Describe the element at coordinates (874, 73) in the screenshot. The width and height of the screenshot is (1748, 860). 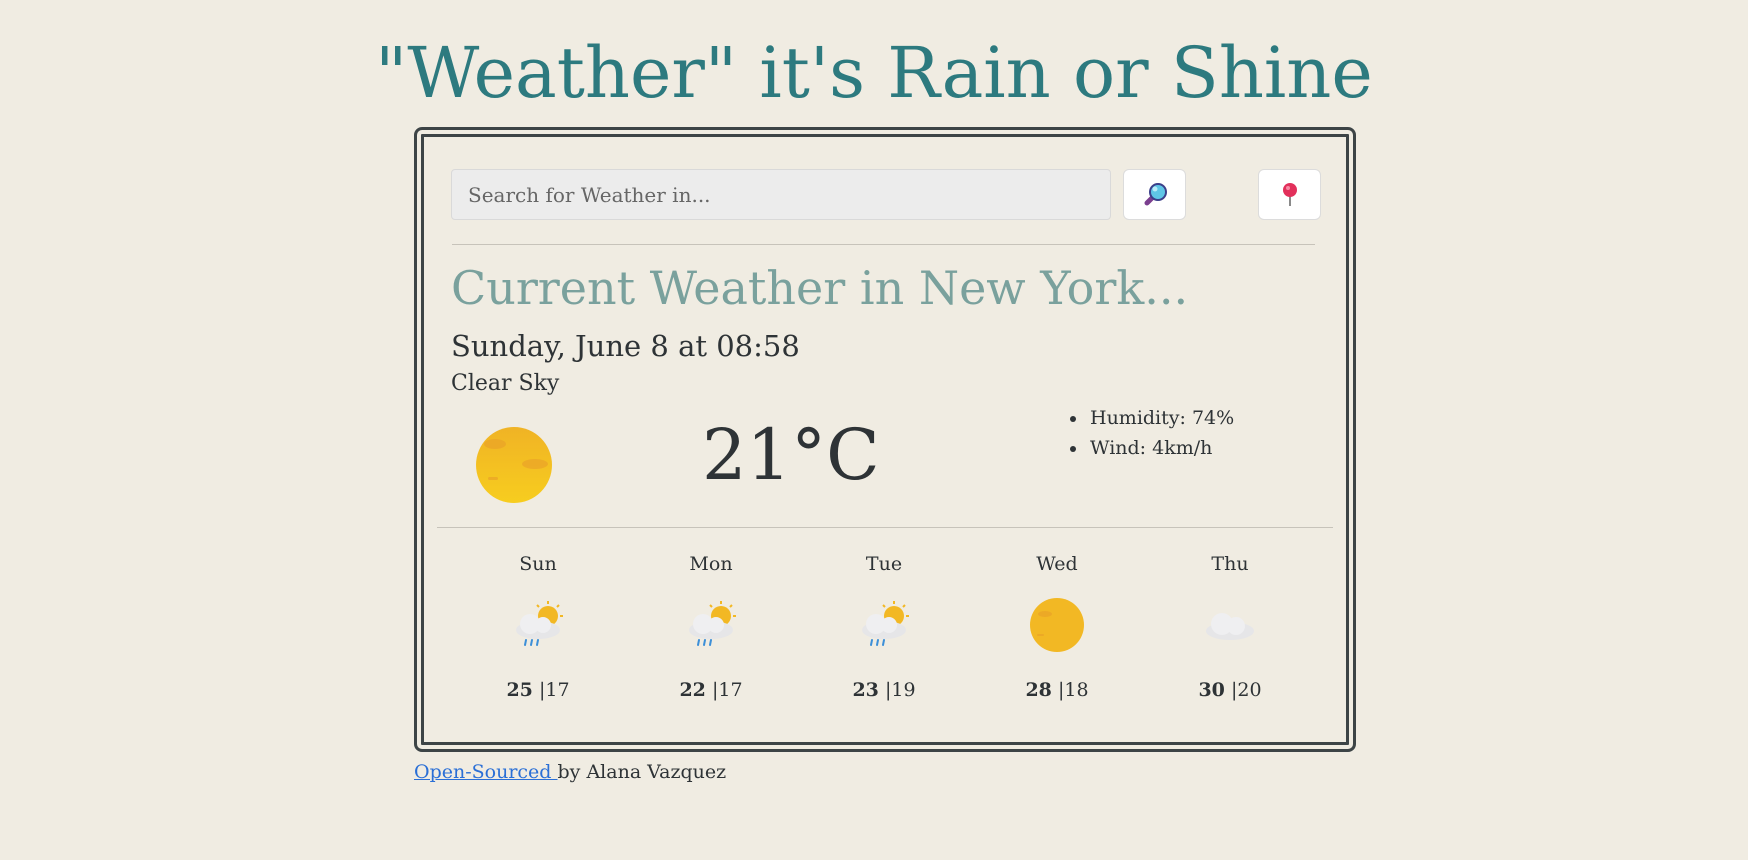
I see `app-title: "Weather" it's Rain or Shine` at that location.